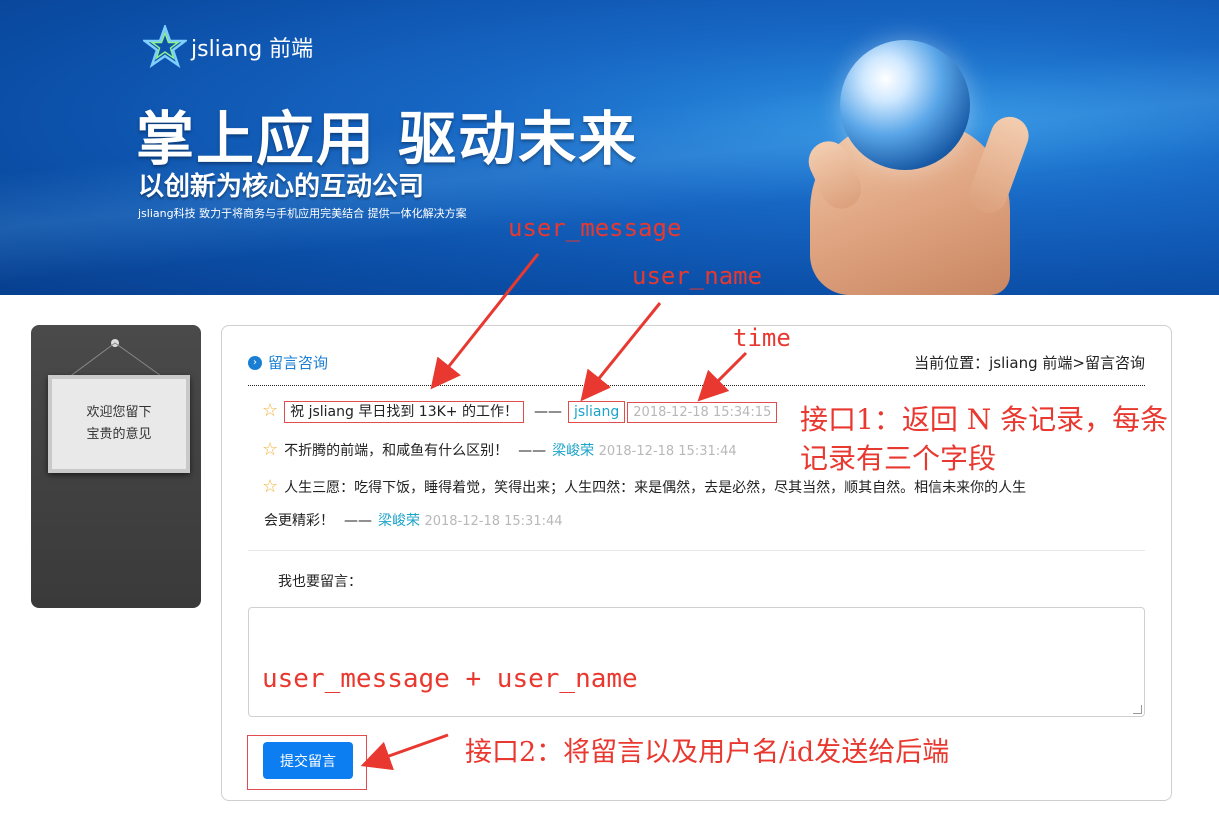  I want to click on message-user: jsliang, so click(596, 412).